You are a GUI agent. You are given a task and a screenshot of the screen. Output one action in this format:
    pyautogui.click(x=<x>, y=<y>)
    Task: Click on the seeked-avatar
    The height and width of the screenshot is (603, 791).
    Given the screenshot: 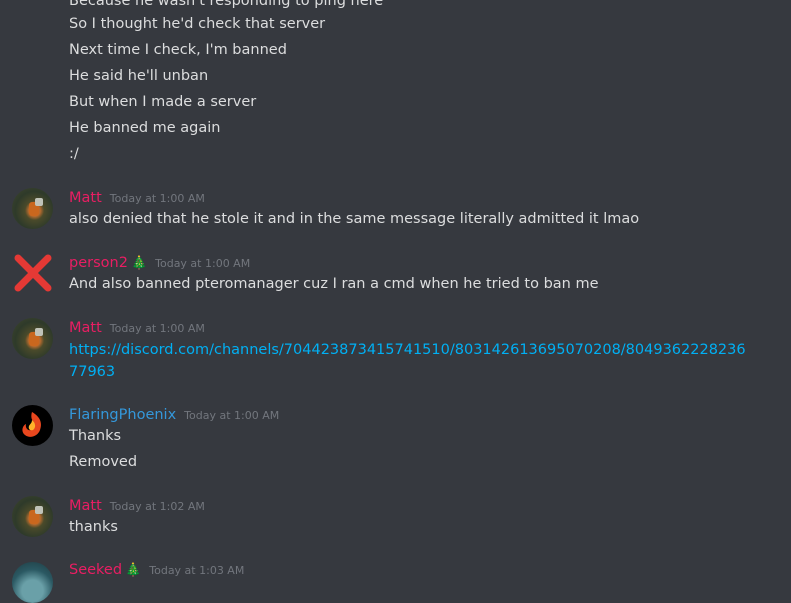 What is the action you would take?
    pyautogui.click(x=32, y=582)
    